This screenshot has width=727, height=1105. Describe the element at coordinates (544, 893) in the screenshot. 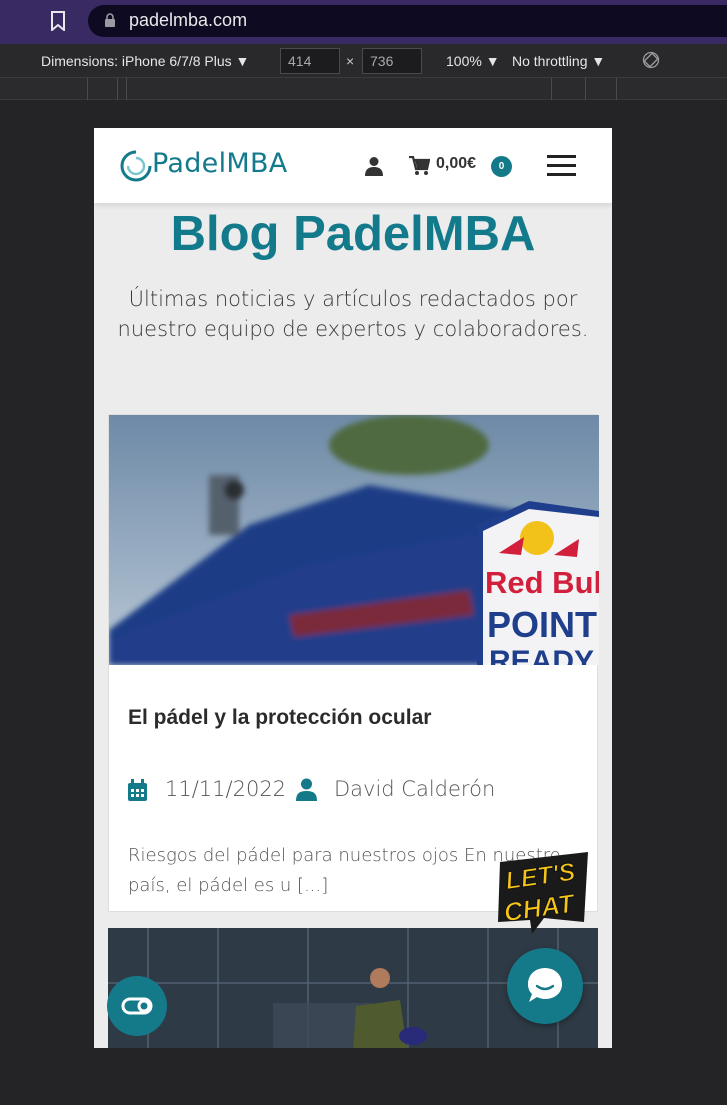

I see `lets-chat-sticker: LET'S CHAT` at that location.